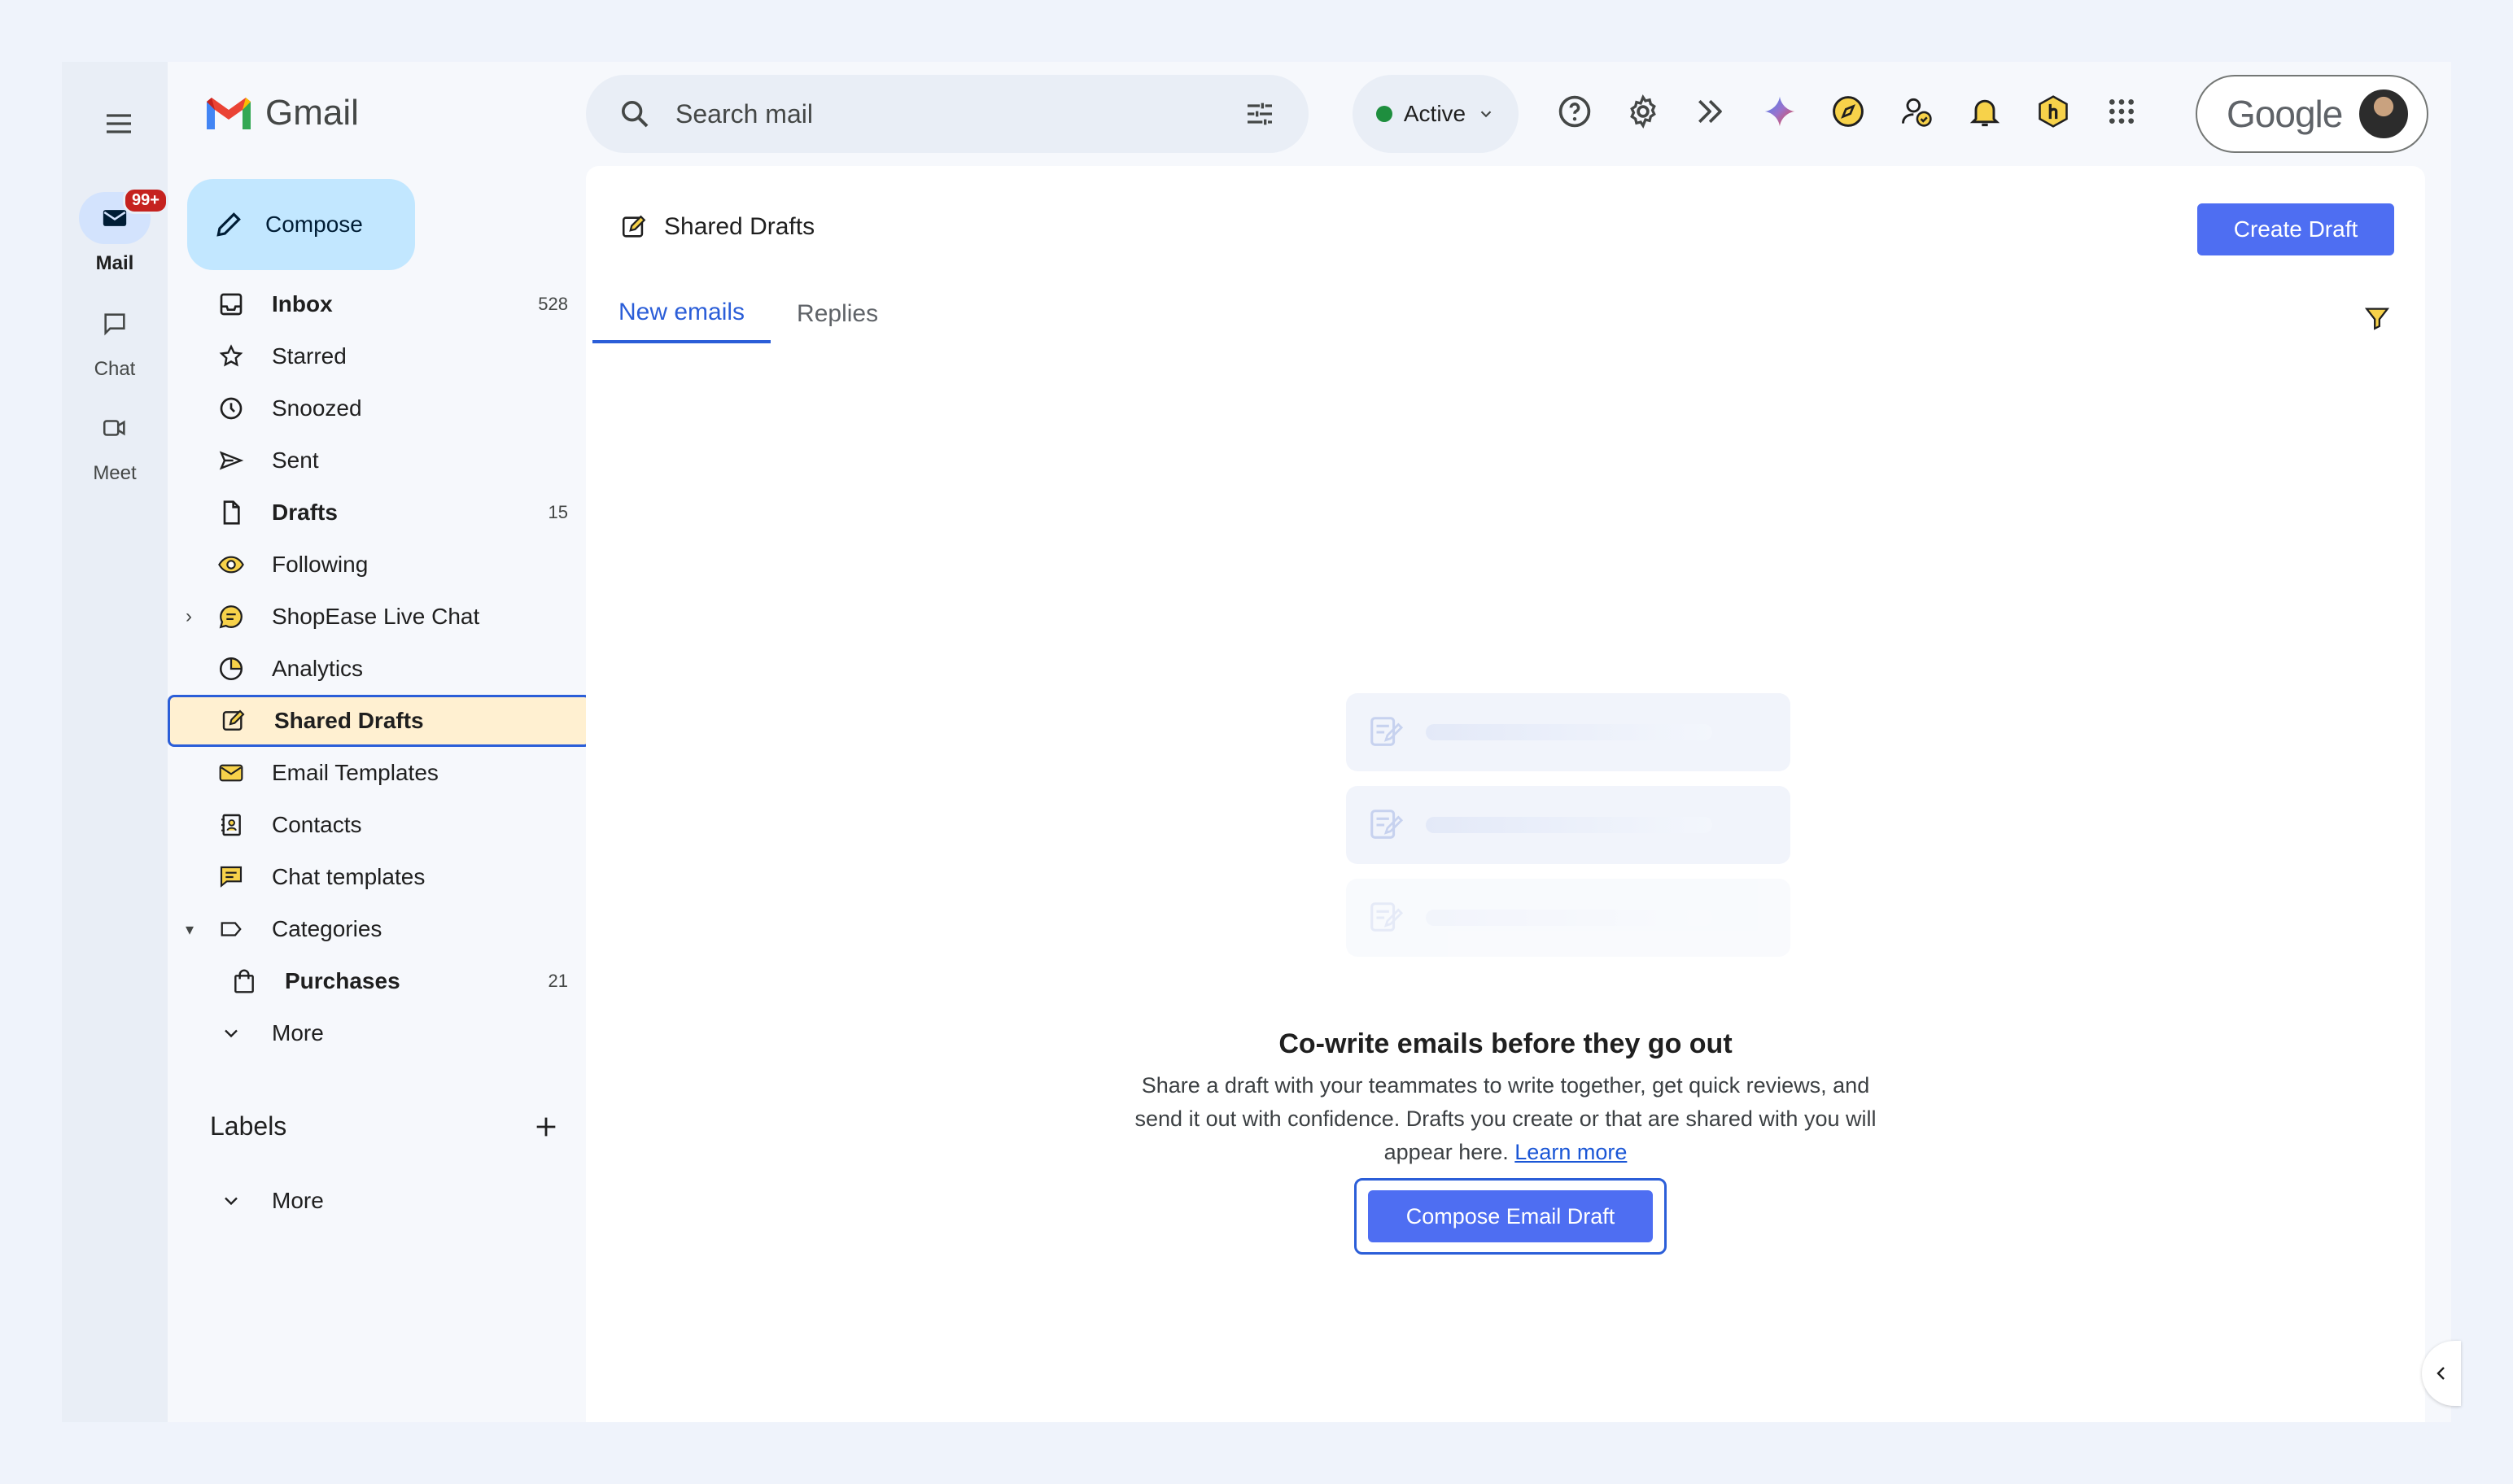 This screenshot has width=2513, height=1484. Describe the element at coordinates (375, 617) in the screenshot. I see `sidebar-item-shopease: › ShopEase Live Chat` at that location.